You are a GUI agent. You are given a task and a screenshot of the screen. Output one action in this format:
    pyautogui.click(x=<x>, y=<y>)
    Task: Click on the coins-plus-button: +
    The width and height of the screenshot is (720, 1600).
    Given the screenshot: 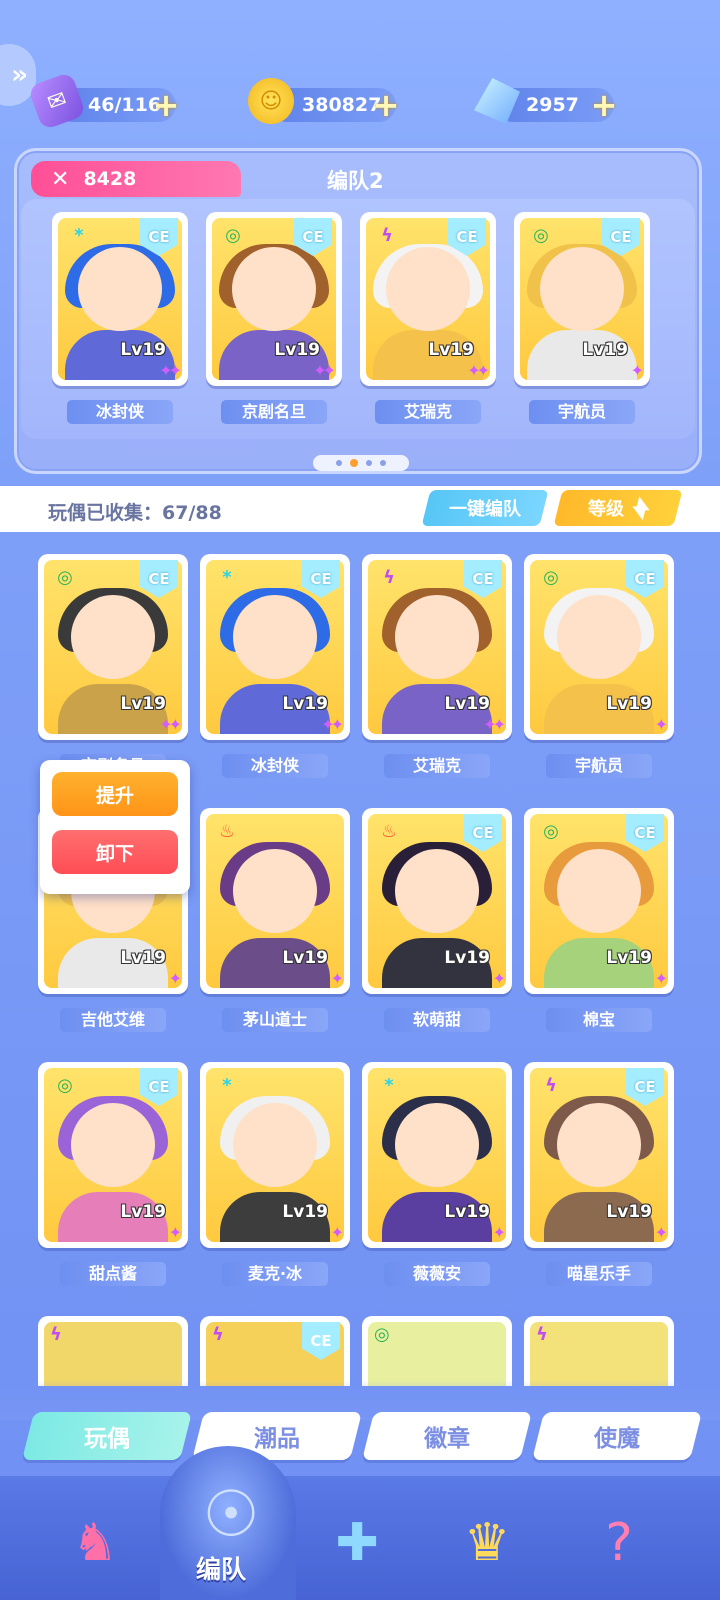 What is the action you would take?
    pyautogui.click(x=386, y=105)
    